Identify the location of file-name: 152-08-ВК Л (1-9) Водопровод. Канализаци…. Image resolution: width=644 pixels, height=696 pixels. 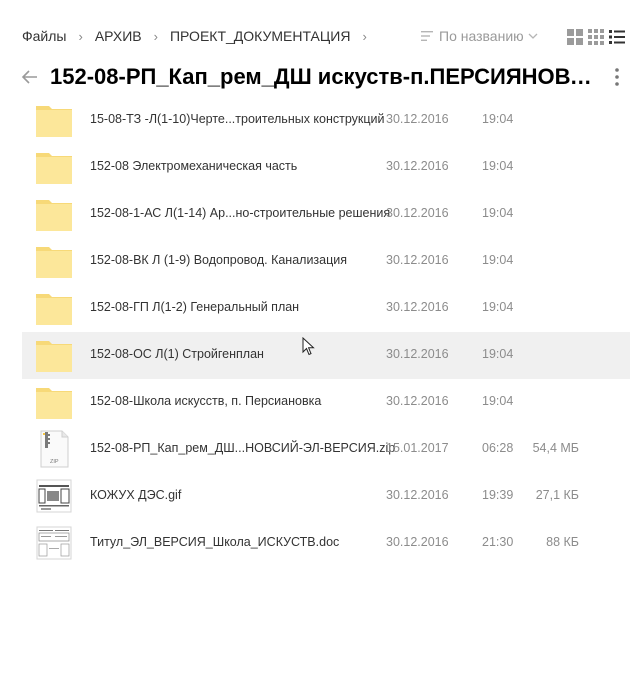
(219, 260).